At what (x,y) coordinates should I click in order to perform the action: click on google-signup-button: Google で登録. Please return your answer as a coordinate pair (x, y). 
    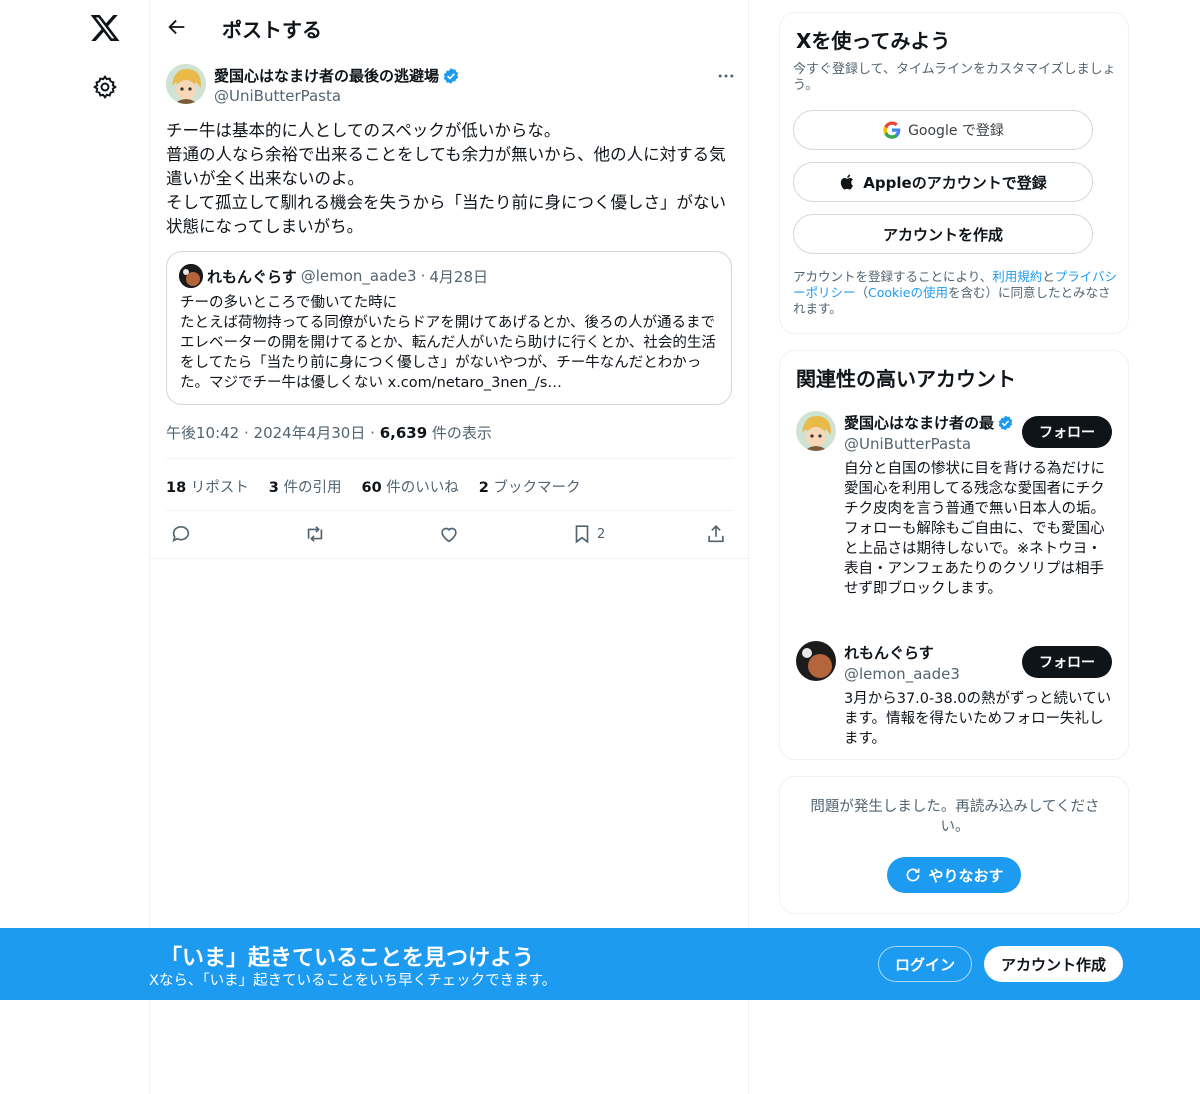
    Looking at the image, I should click on (943, 130).